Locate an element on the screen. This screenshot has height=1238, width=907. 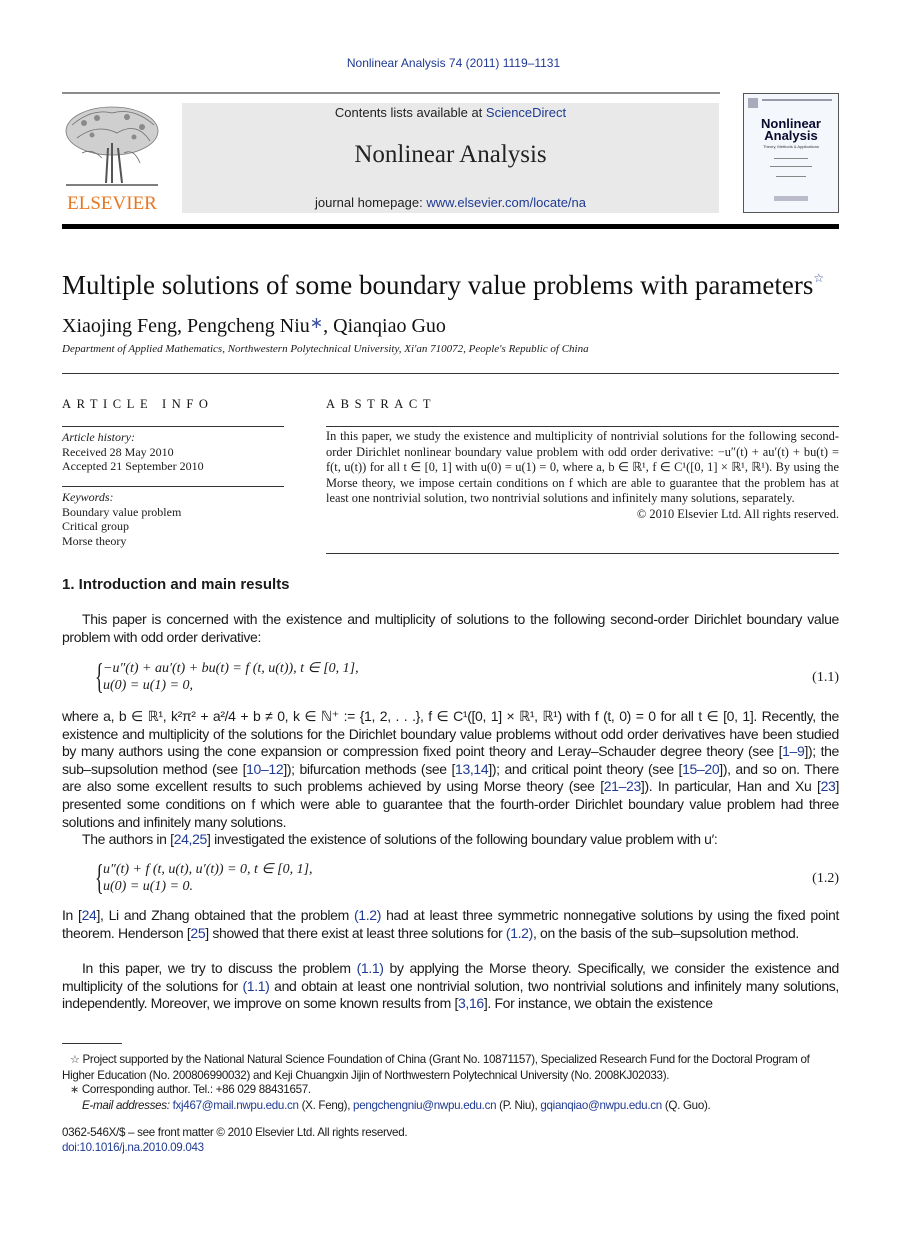
header-rule is located at coordinates (391, 93).